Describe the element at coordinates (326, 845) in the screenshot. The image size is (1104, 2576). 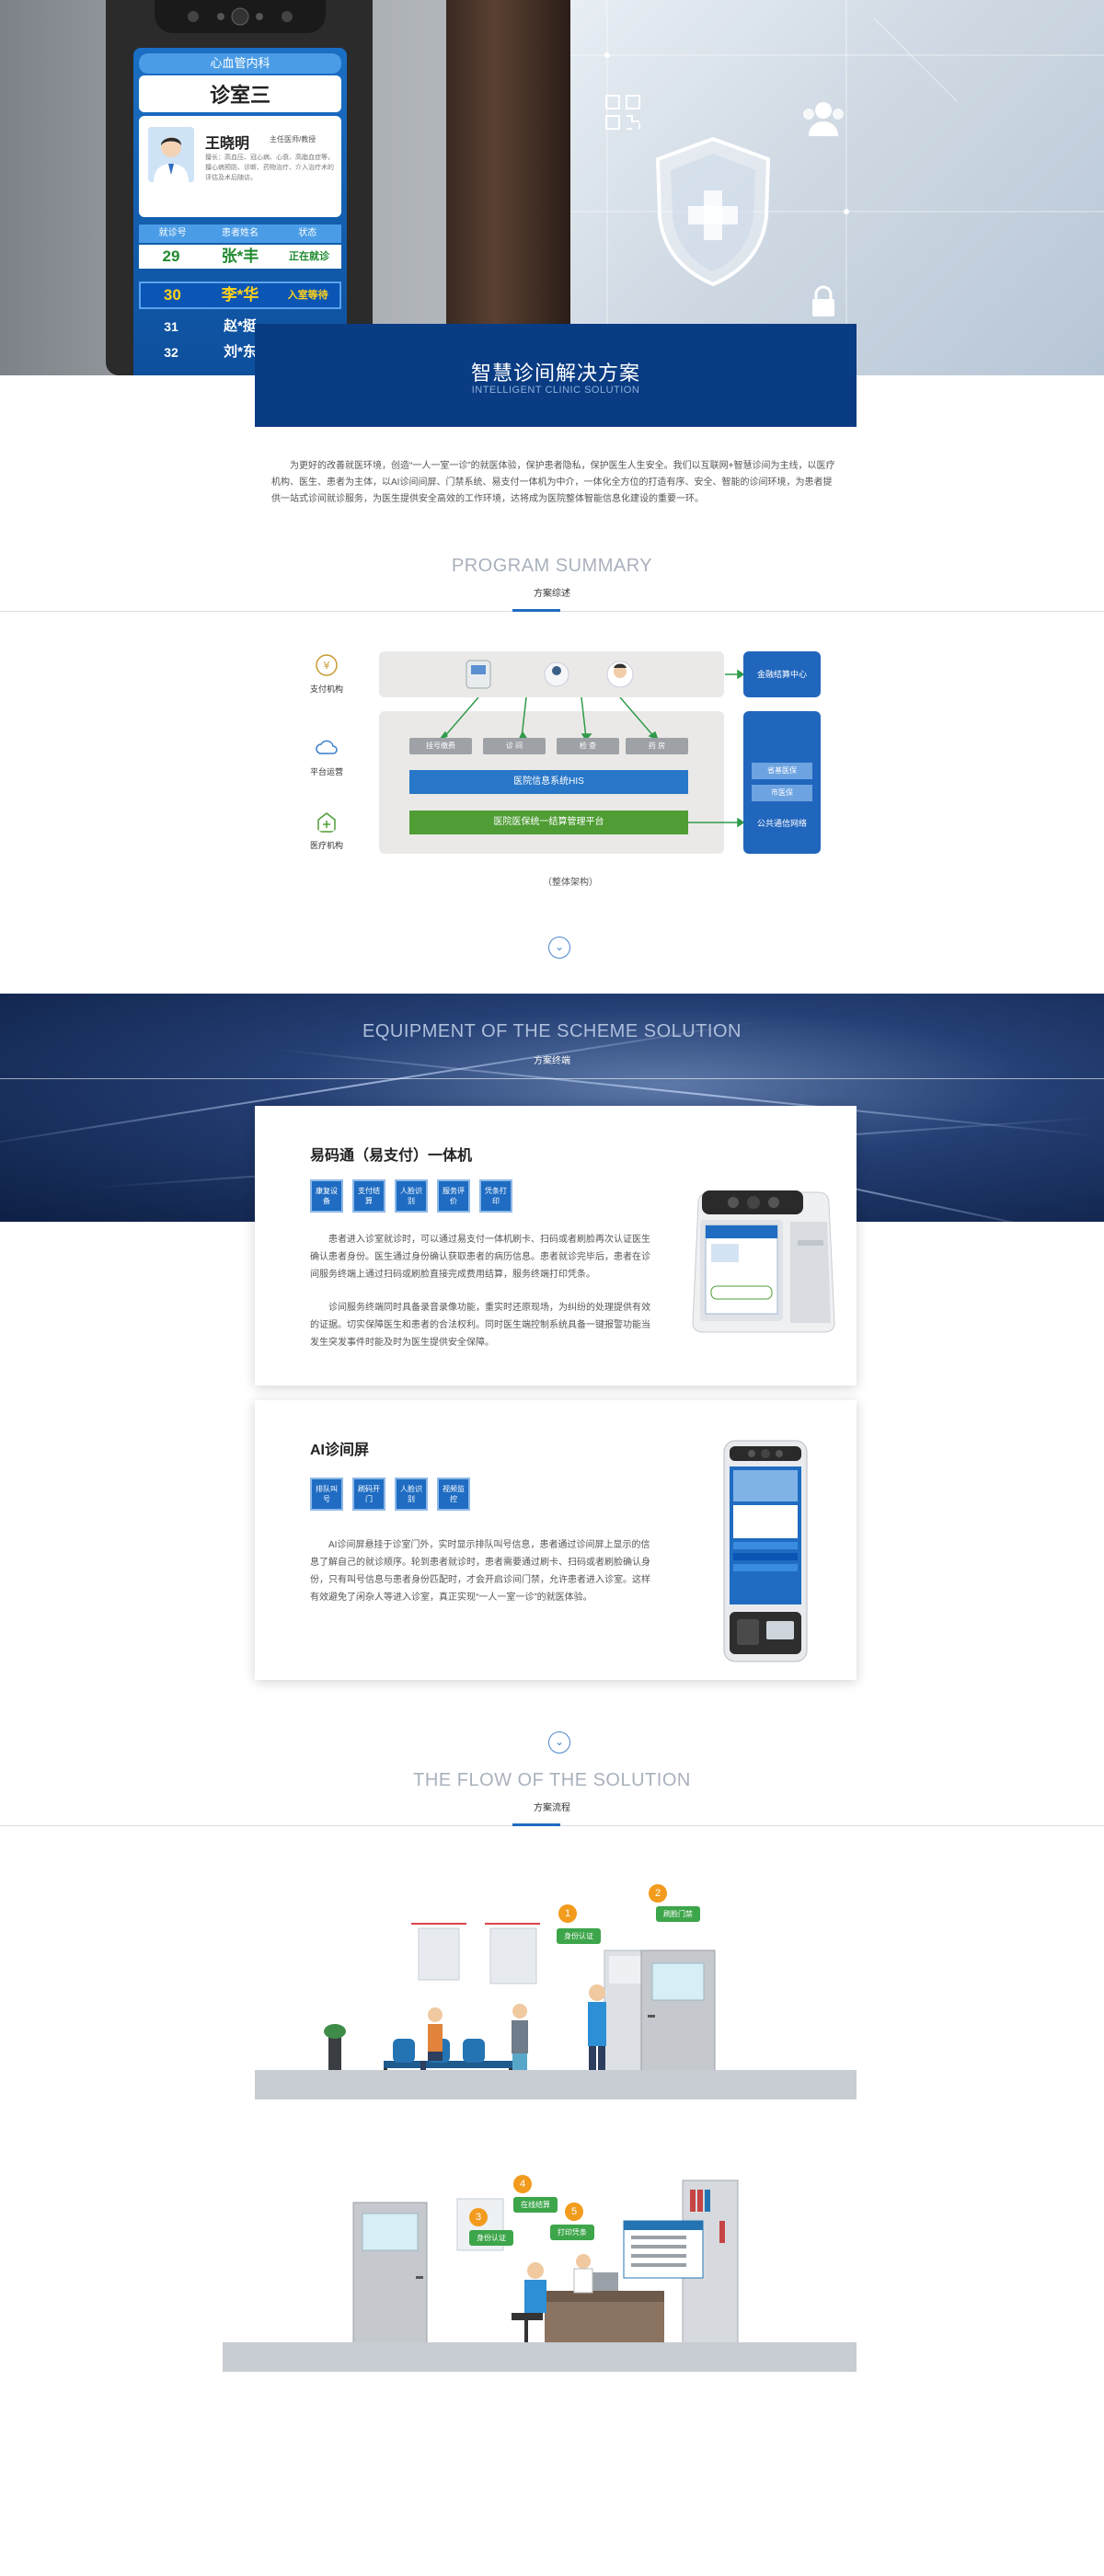
I see `side-label-text: 医疗机构` at that location.